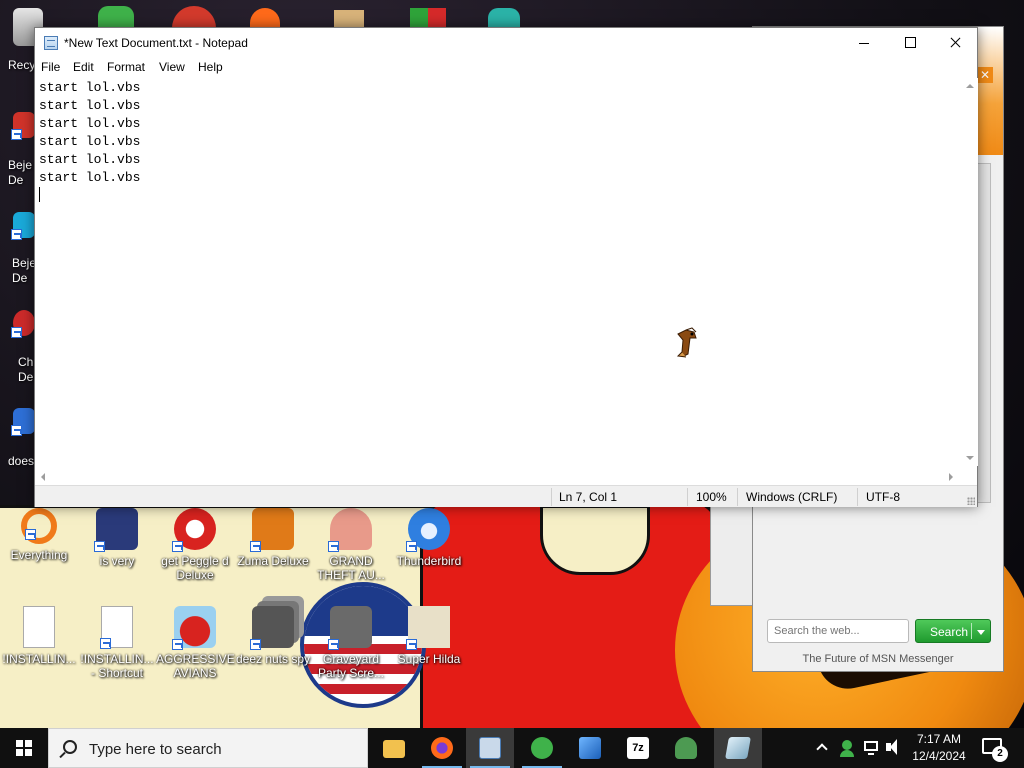  I want to click on deez-nuts-spy-label: deez nuts spy, so click(273, 659).